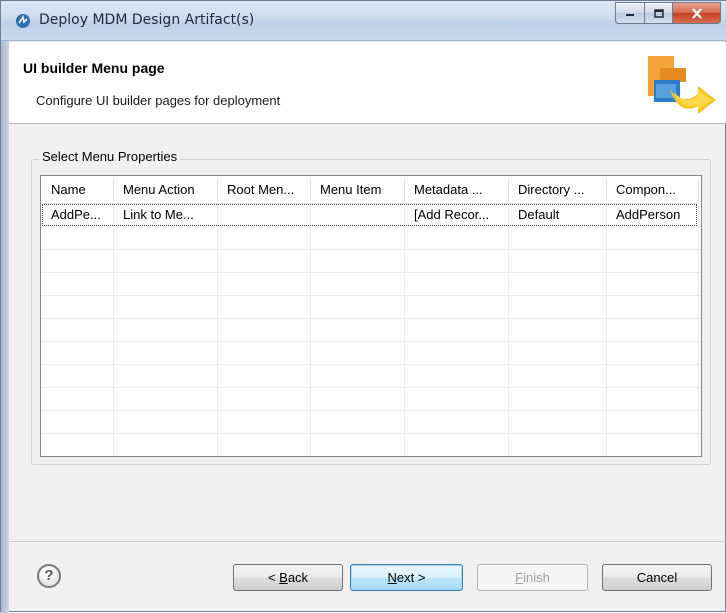 Image resolution: width=726 pixels, height=613 pixels. What do you see at coordinates (283, 577) in the screenshot?
I see `back-button-mnemonic: B` at bounding box center [283, 577].